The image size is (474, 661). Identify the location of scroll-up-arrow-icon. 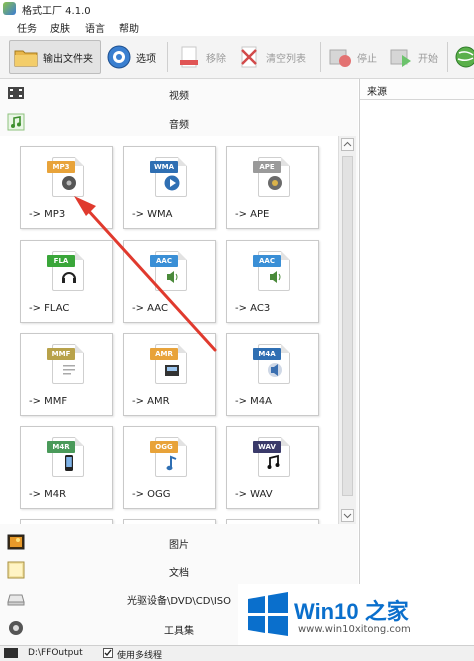
(347, 144).